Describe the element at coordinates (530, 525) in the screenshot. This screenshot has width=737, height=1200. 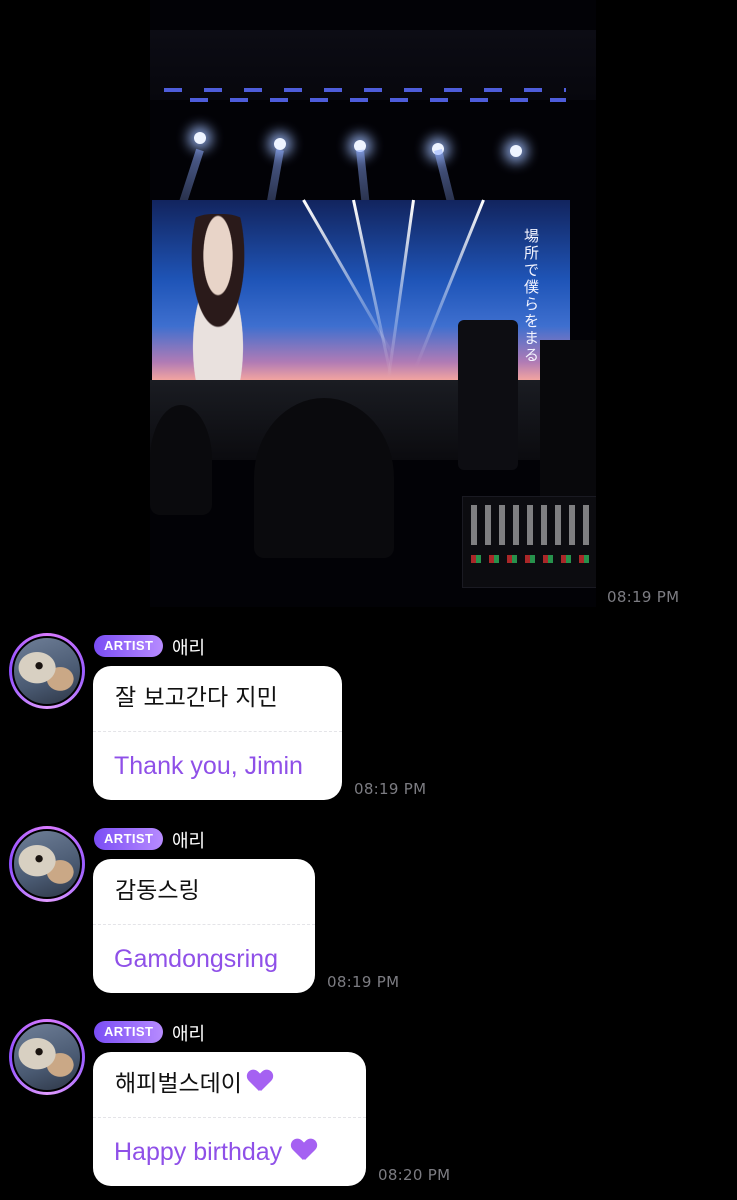
I see `console-faders` at that location.